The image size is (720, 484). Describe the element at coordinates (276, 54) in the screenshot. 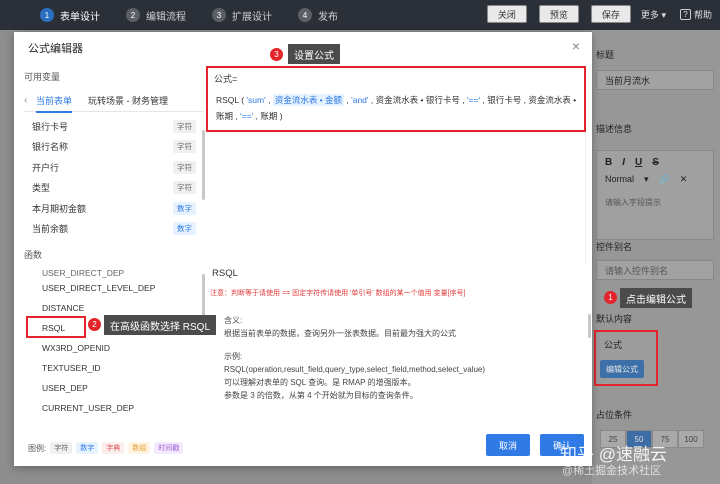

I see `step-badge-3: 3` at that location.